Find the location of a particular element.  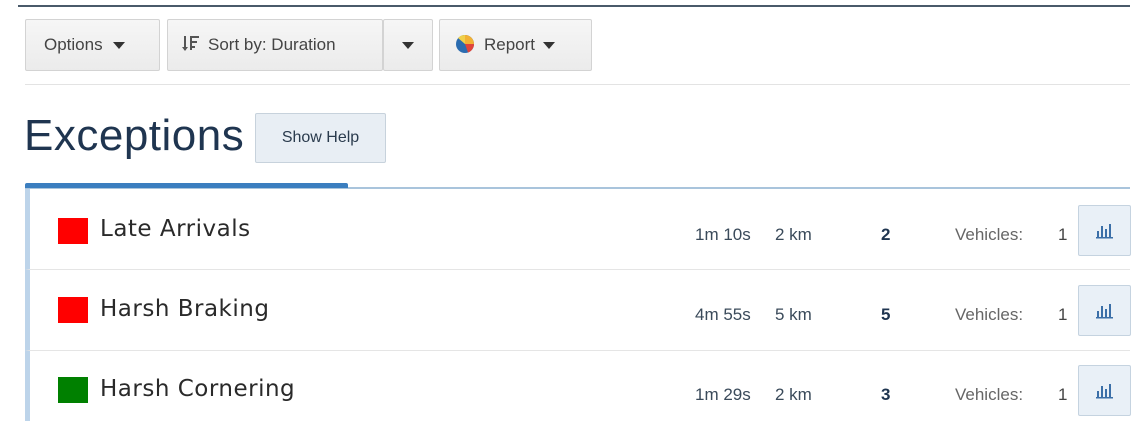

sort-label: Sort by: Duration is located at coordinates (272, 44).